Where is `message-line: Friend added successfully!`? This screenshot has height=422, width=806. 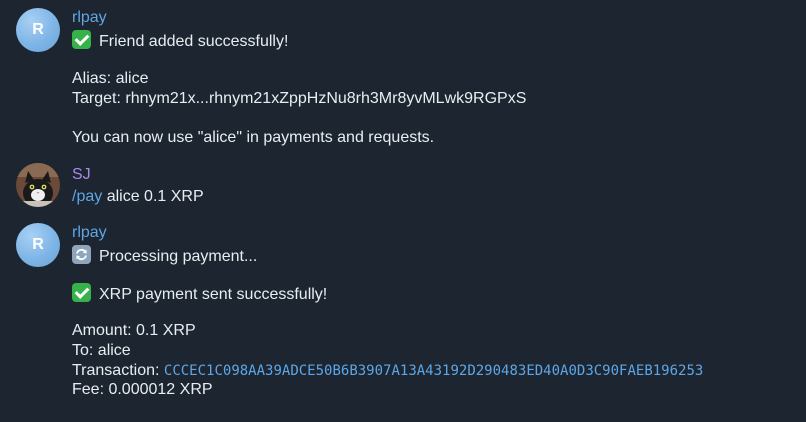
message-line: Friend added successfully! is located at coordinates (180, 41).